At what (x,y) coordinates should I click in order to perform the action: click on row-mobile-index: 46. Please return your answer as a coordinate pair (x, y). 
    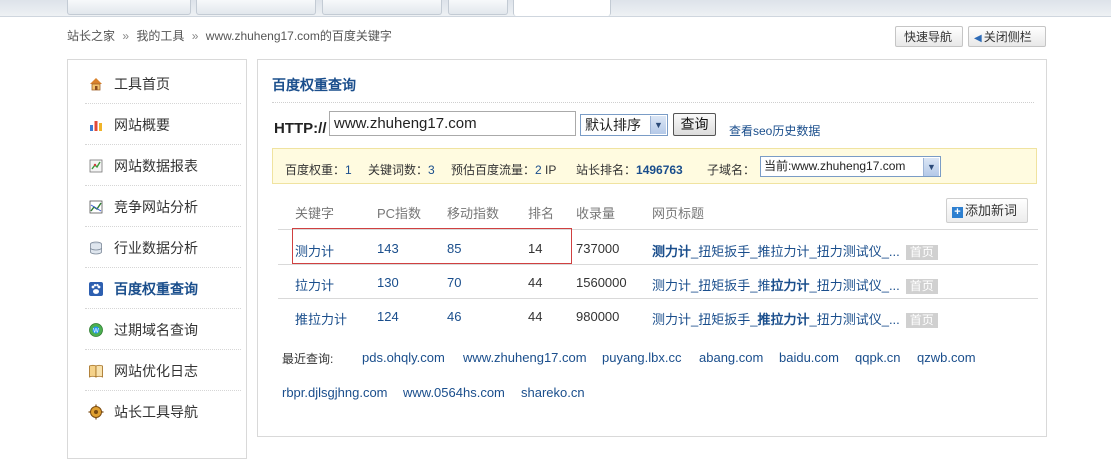
    Looking at the image, I should click on (454, 316).